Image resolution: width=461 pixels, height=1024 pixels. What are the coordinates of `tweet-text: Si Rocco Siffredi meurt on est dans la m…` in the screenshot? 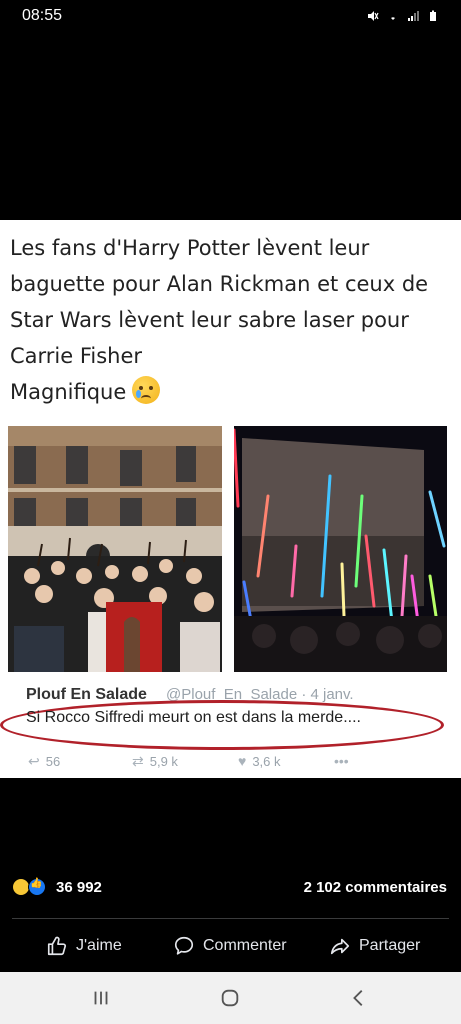 It's located at (193, 717).